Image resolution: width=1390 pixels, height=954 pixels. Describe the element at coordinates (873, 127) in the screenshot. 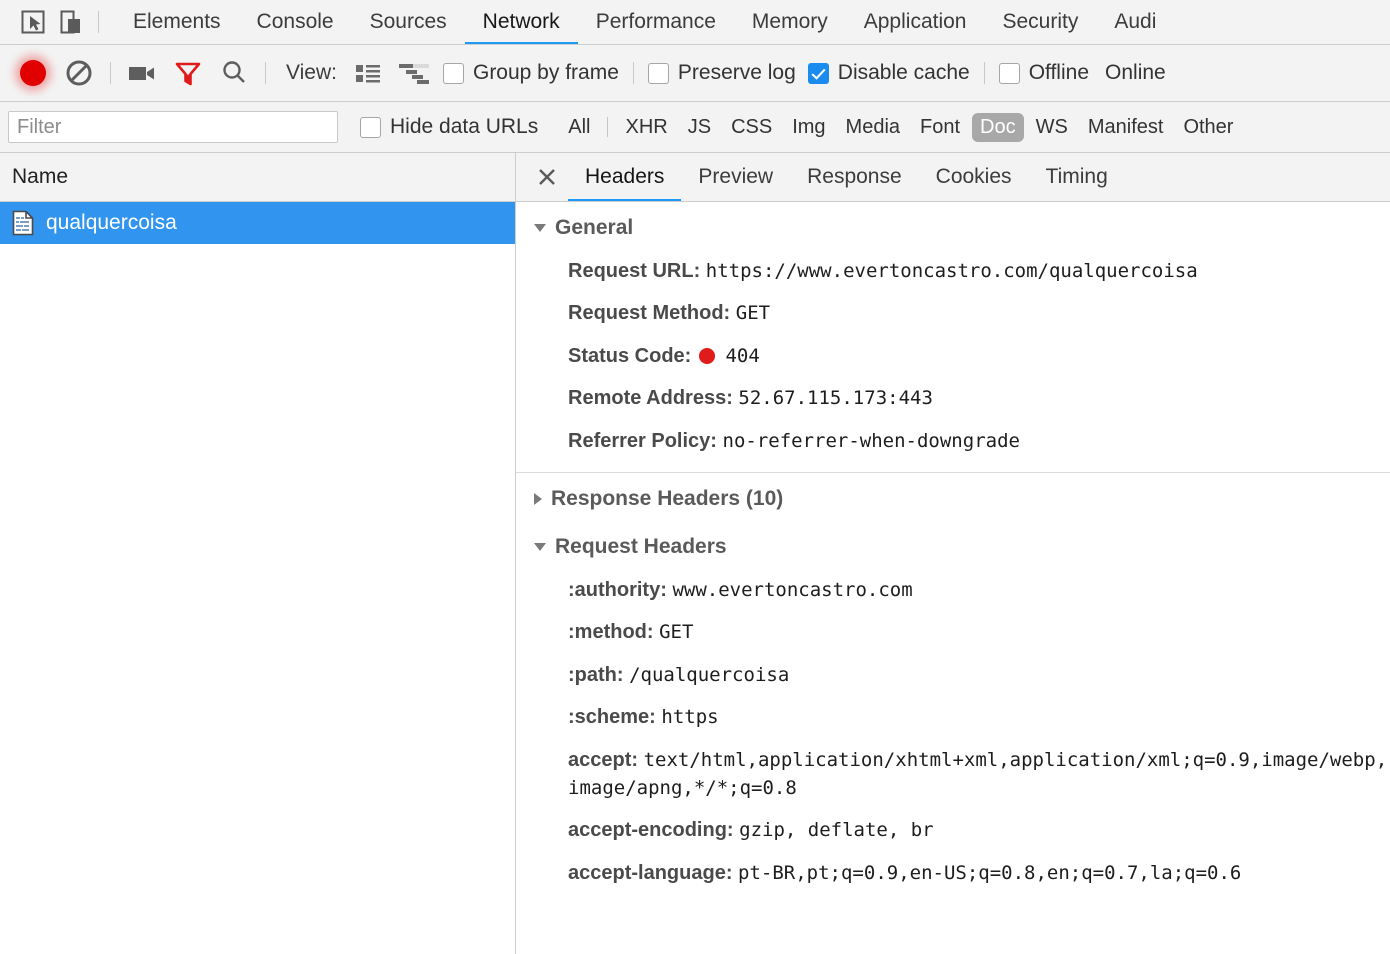

I see `filter-type-media: Media` at that location.